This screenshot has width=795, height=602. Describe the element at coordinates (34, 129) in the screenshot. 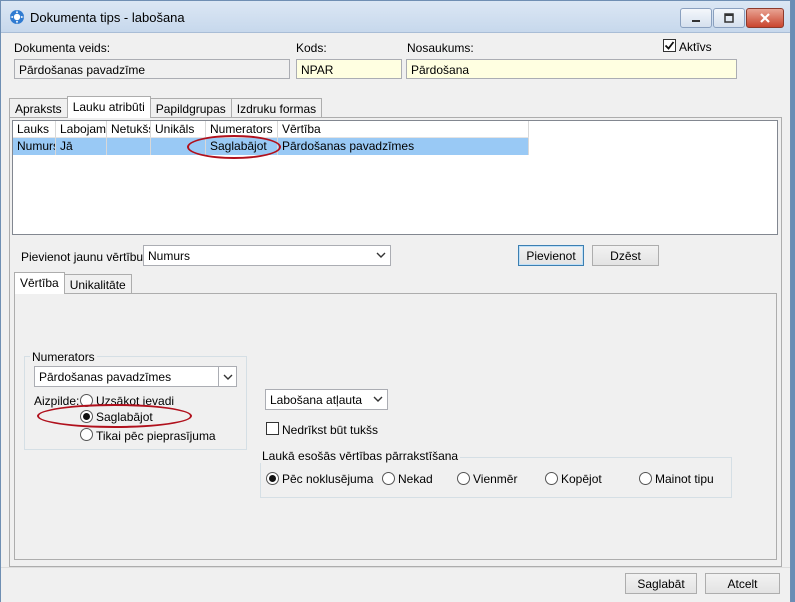

I see `column-header: Lauks` at that location.